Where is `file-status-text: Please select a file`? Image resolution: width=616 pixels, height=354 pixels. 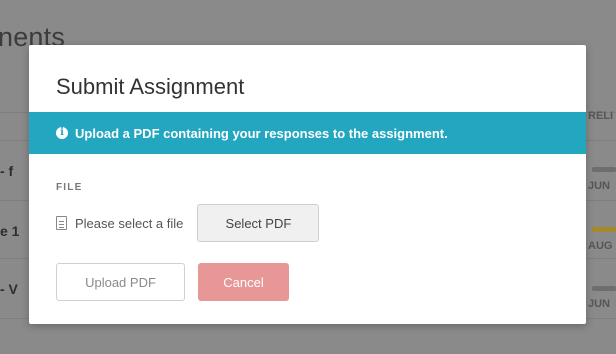
file-status-text: Please select a file is located at coordinates (129, 223).